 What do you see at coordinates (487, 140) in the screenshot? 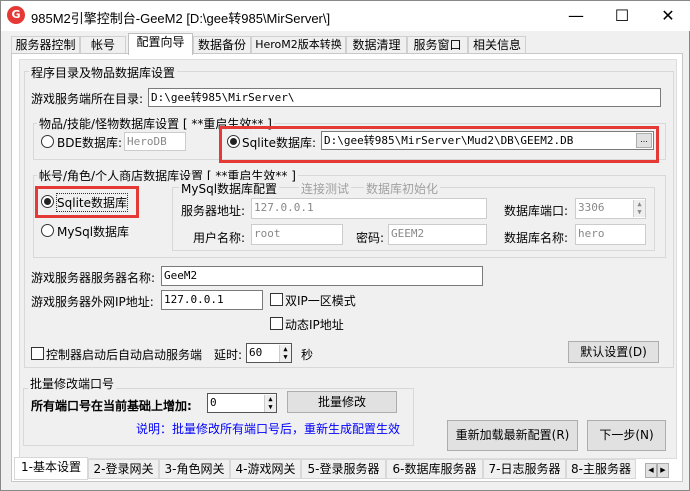
I see `sqlite-path-input: D:\gee转985\MirServer\Mud2\DB\GEEM2.DB` at bounding box center [487, 140].